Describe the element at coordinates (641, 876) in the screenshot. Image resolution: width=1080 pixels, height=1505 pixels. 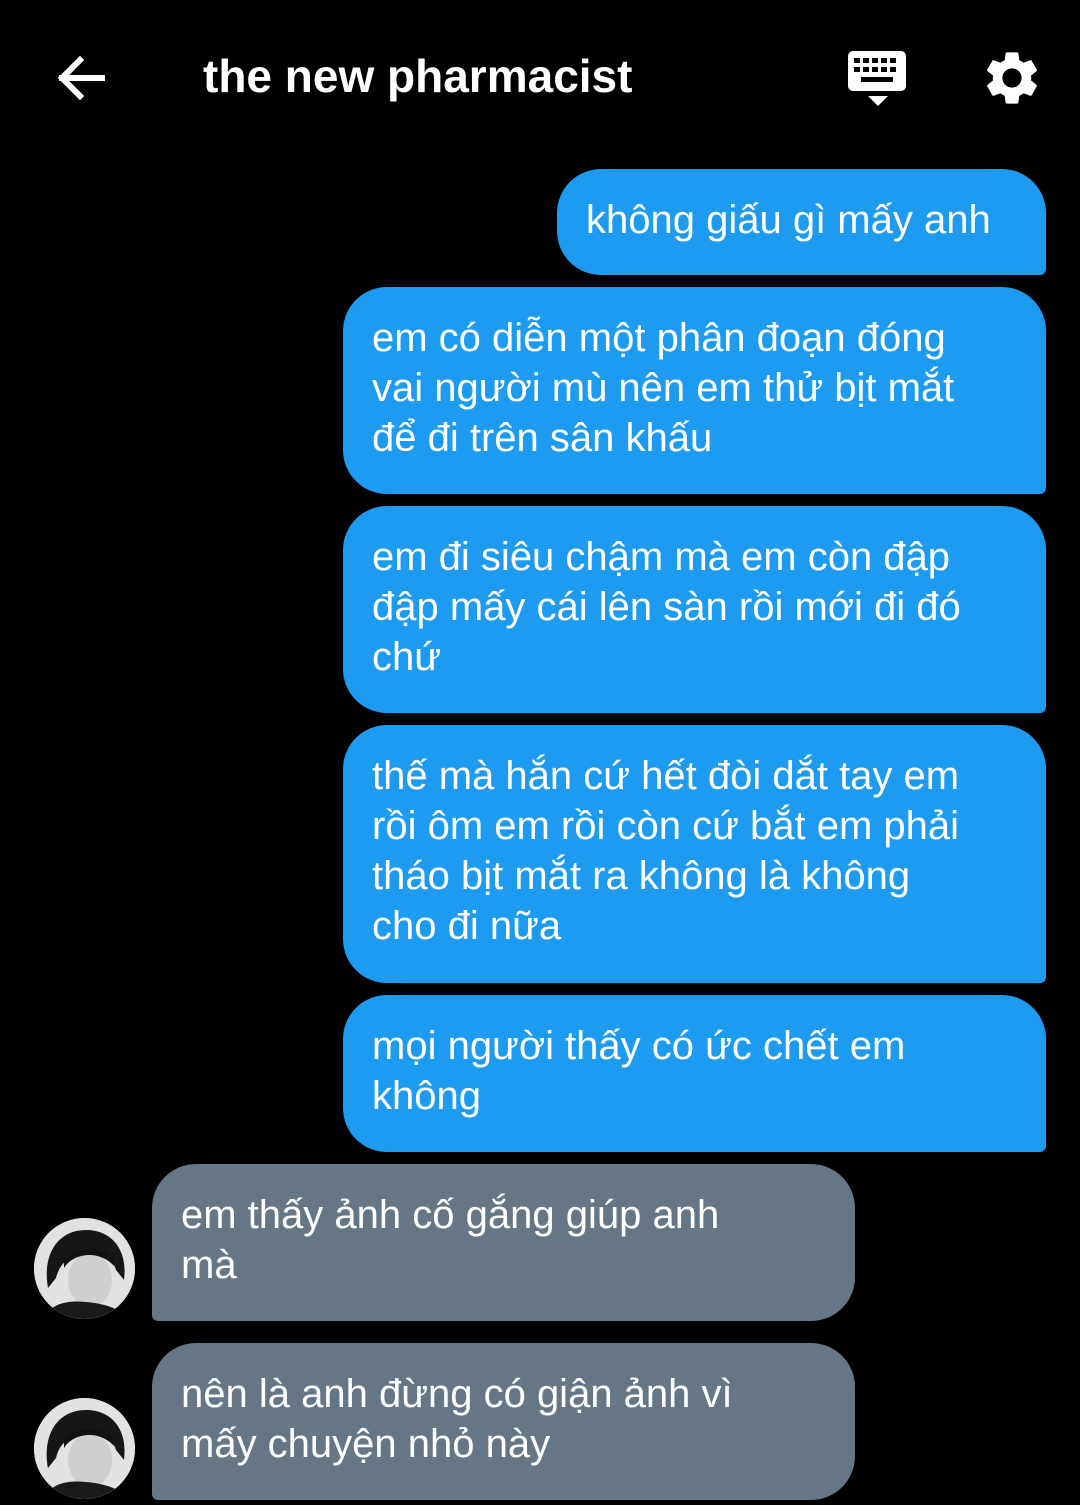
I see `message-line: tháo bịt mắt ra không là không` at that location.